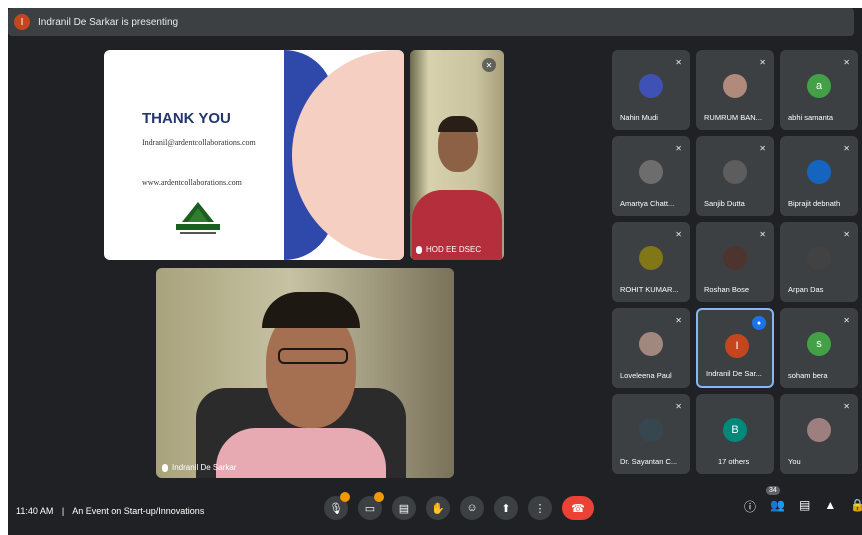  I want to click on presenting-text: Indranil De Sarkar is presenting, so click(108, 22).